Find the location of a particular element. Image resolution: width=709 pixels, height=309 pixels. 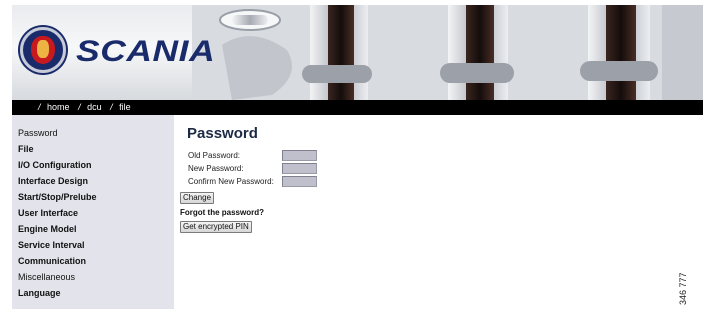

sidebar-item-language: Language is located at coordinates (93, 293).